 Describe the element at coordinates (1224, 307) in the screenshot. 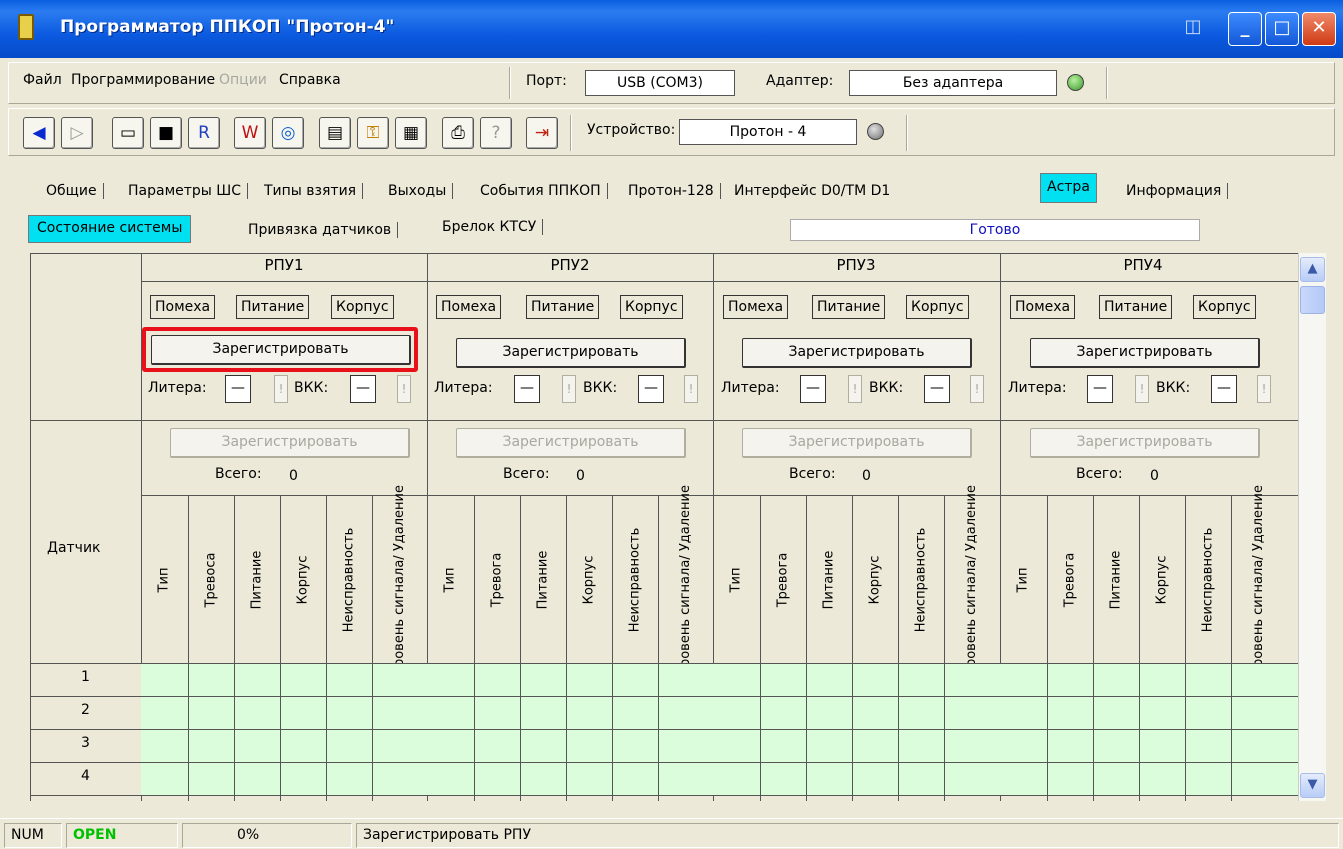

I see `rpu4-case-indicator: Корпус` at that location.